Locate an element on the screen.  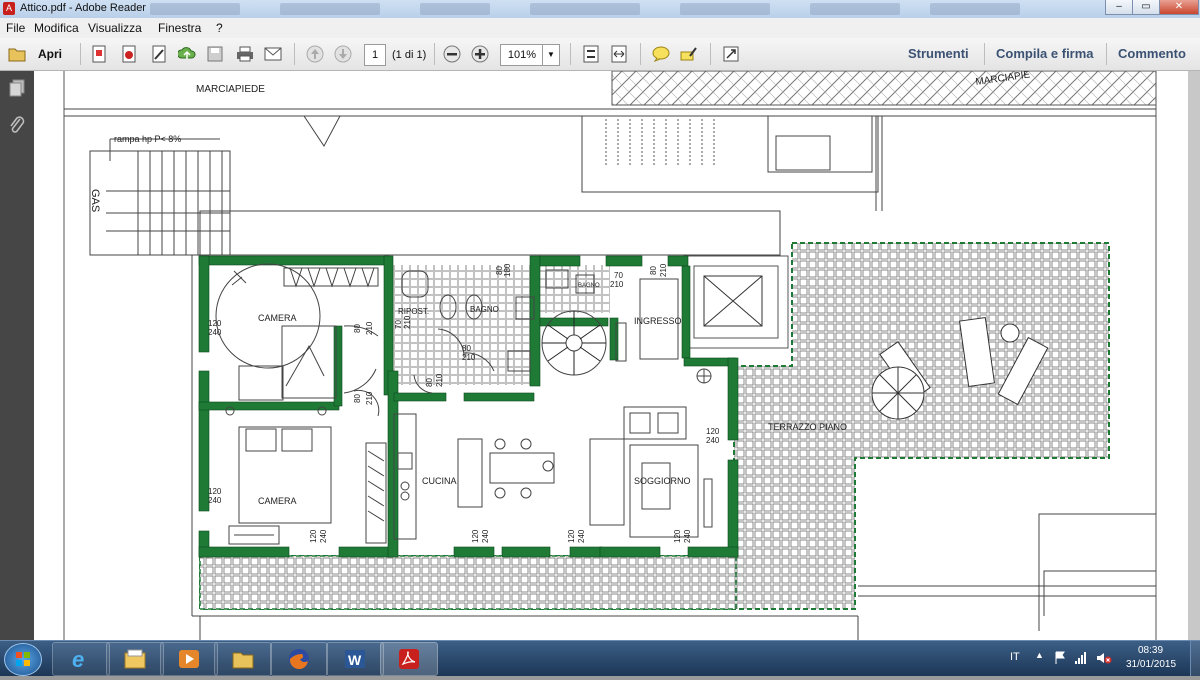
dim-window-2-width: 120 is located at coordinates (215, 491).